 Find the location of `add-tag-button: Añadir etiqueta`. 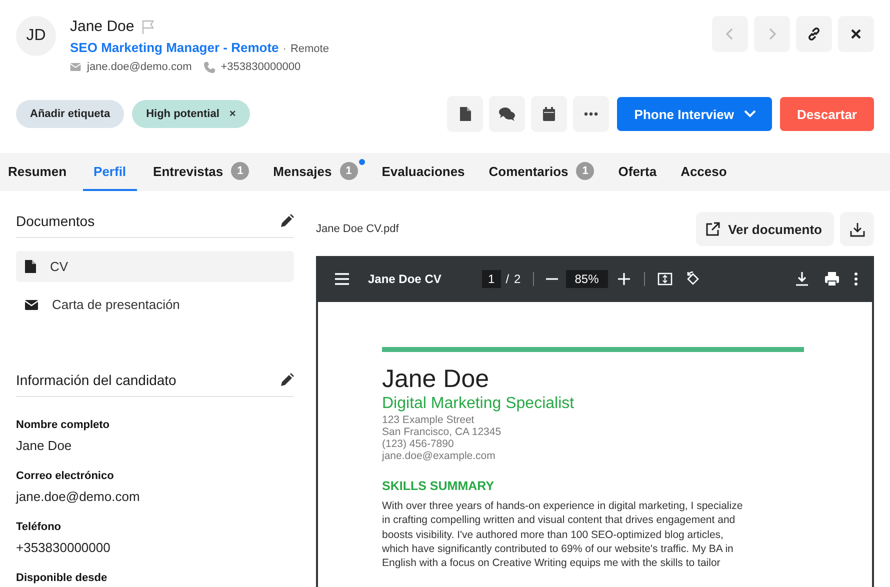

add-tag-button: Añadir etiqueta is located at coordinates (70, 114).